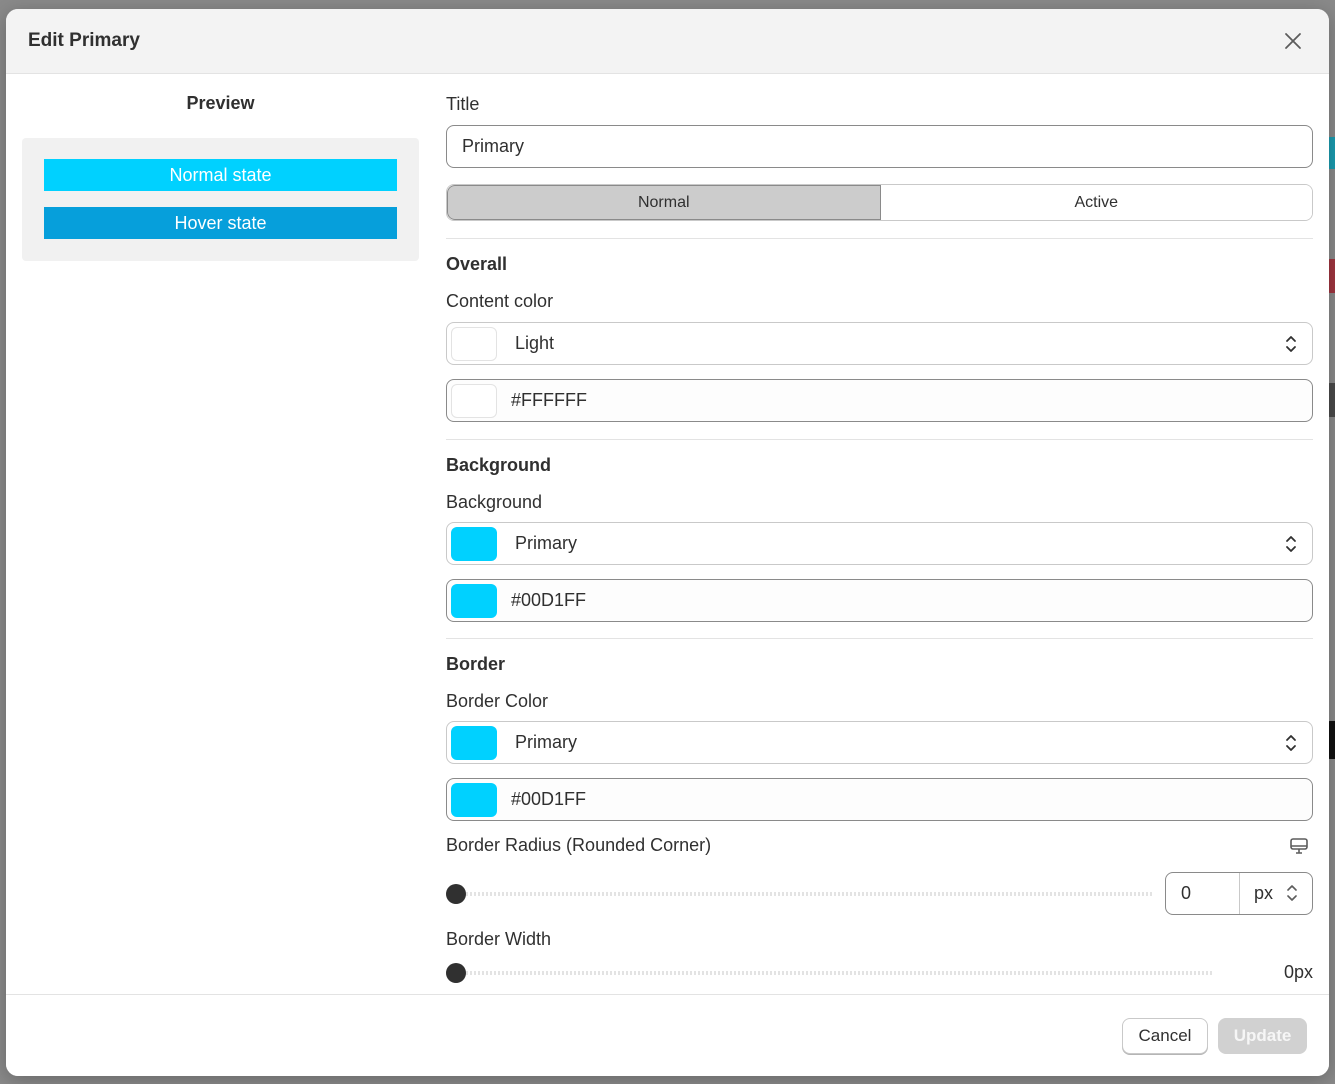 This screenshot has width=1335, height=1084. Describe the element at coordinates (1299, 846) in the screenshot. I see `desktop-icon` at that location.